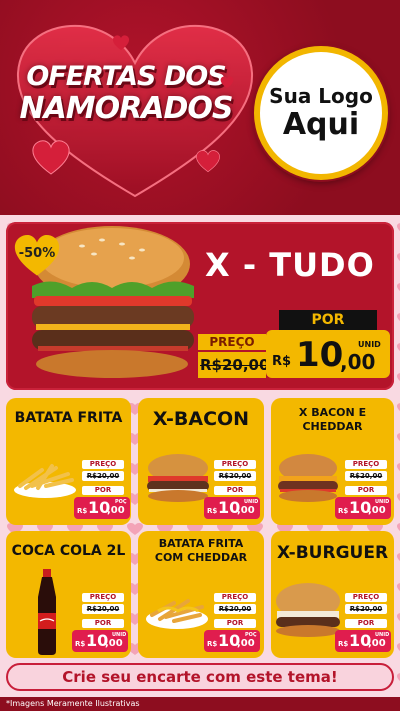 The height and width of the screenshot is (711, 400). I want to click on title-line-1: OFERTAS DOS, so click(126, 76).